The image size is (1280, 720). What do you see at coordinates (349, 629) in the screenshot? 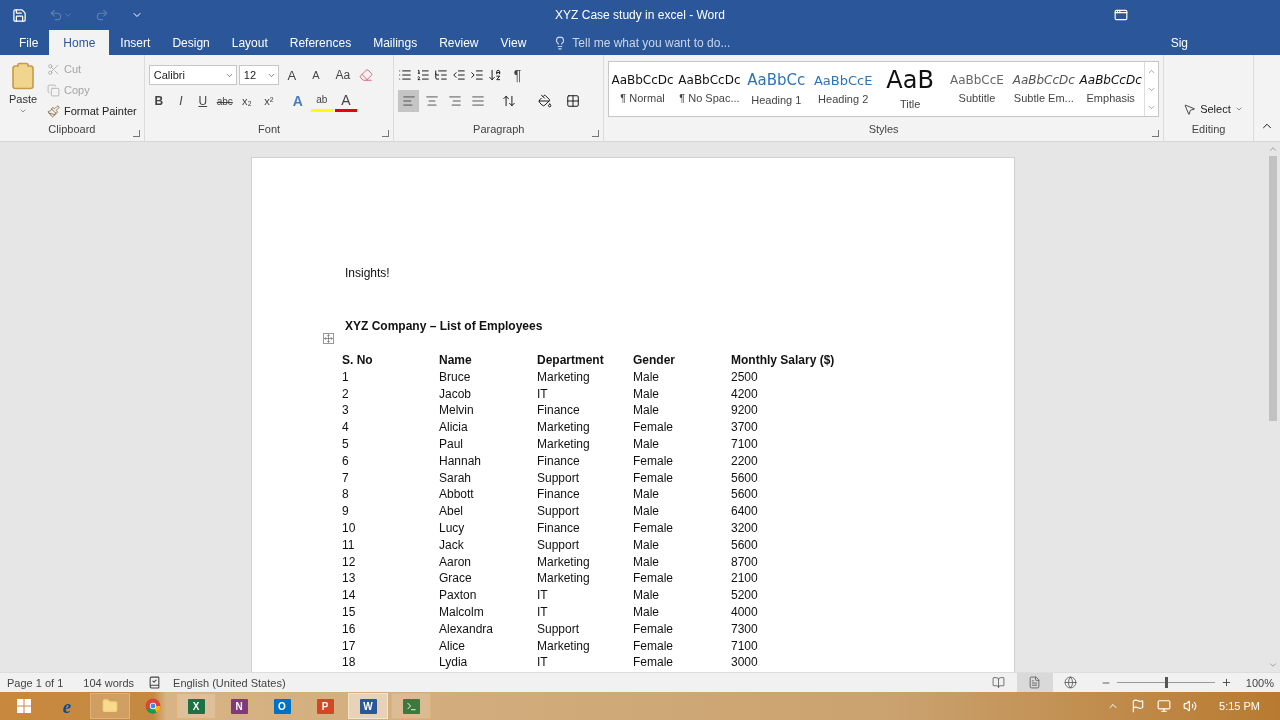
I see `table-cell-text: 16` at bounding box center [349, 629].